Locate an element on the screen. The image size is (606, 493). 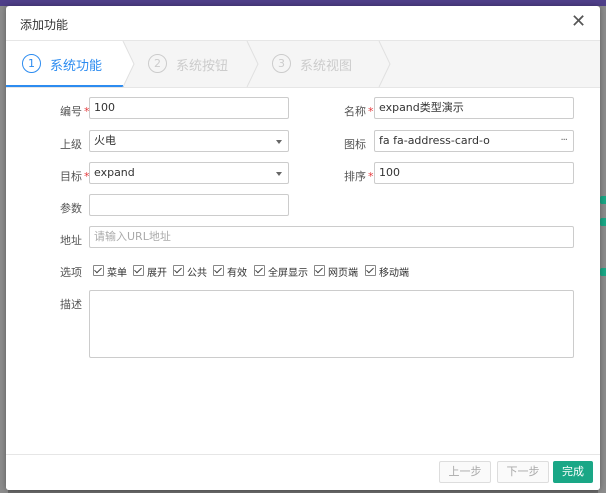
icon-label: 图标 is located at coordinates (355, 144).